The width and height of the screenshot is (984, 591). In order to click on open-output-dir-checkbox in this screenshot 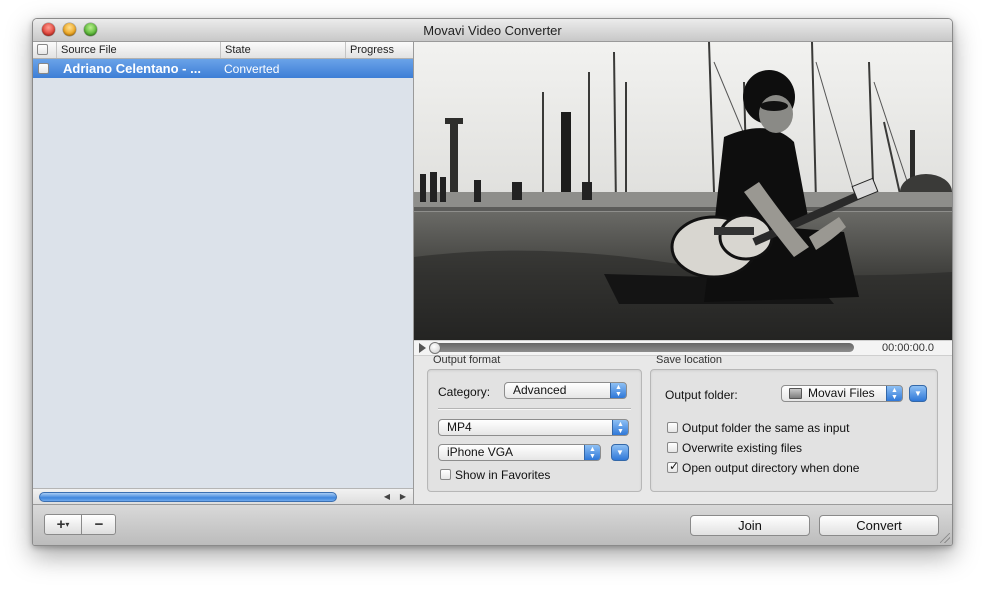, I will do `click(673, 466)`.